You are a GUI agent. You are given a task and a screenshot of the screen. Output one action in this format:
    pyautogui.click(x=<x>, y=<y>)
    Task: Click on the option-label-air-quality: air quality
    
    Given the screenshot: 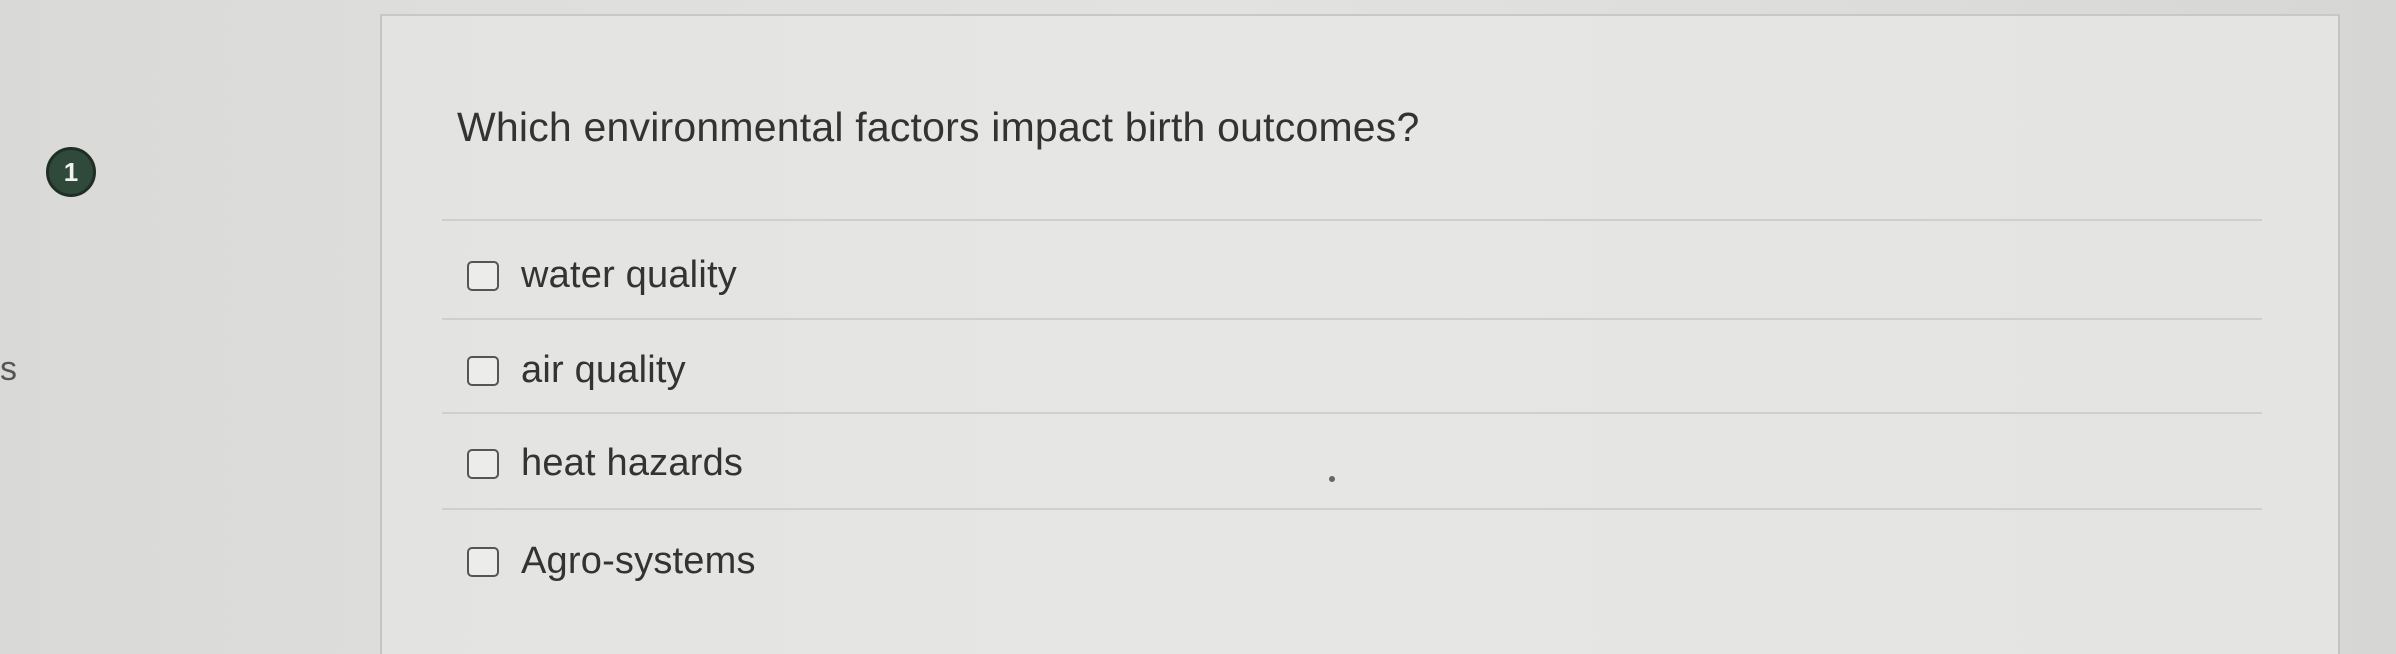 What is the action you would take?
    pyautogui.click(x=603, y=370)
    